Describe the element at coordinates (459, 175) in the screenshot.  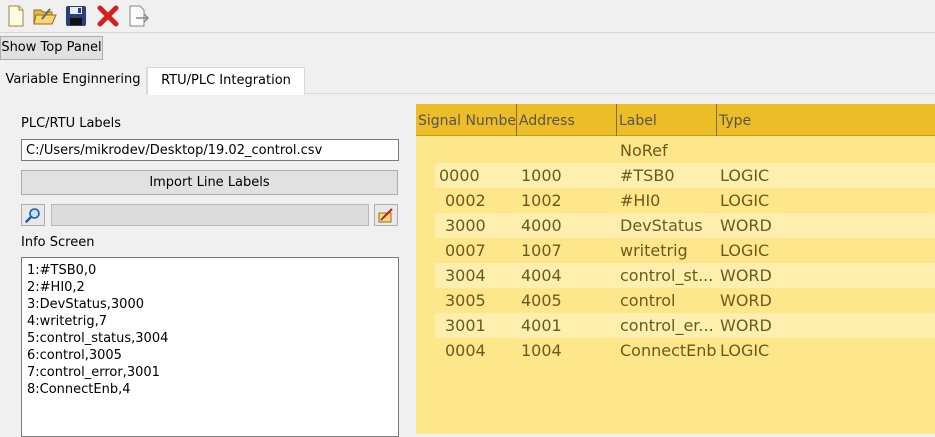
I see `cell-signal: 0000` at that location.